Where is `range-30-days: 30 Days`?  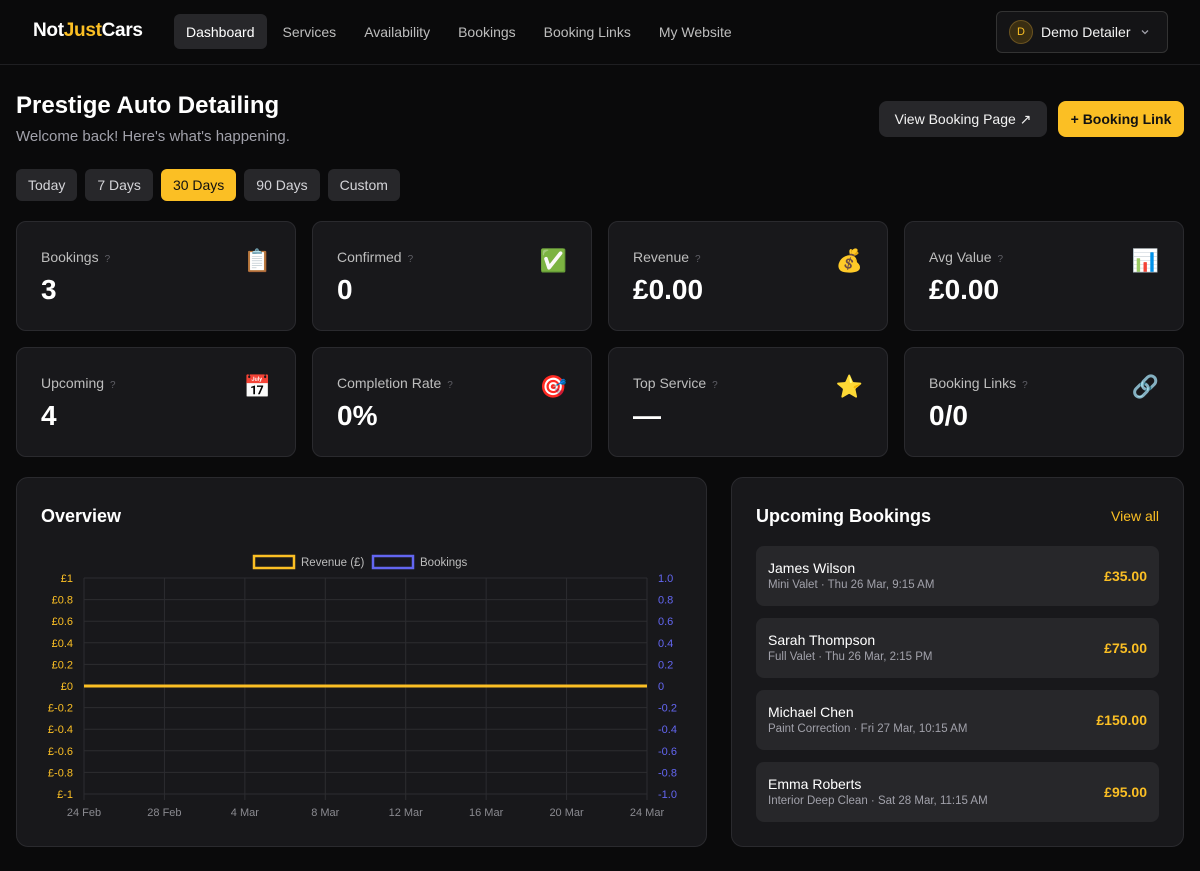
range-30-days: 30 Days is located at coordinates (198, 185).